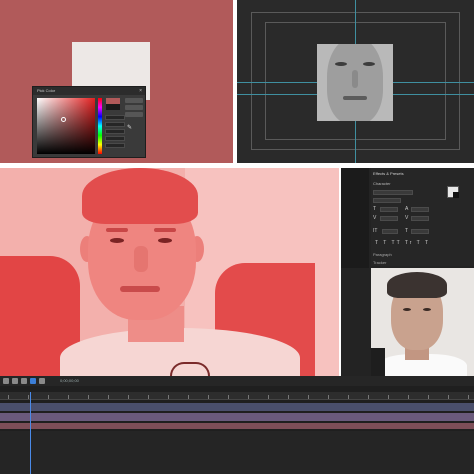 This screenshot has height=474, width=474. Describe the element at coordinates (422, 322) in the screenshot. I see `webcam-overlay` at that location.